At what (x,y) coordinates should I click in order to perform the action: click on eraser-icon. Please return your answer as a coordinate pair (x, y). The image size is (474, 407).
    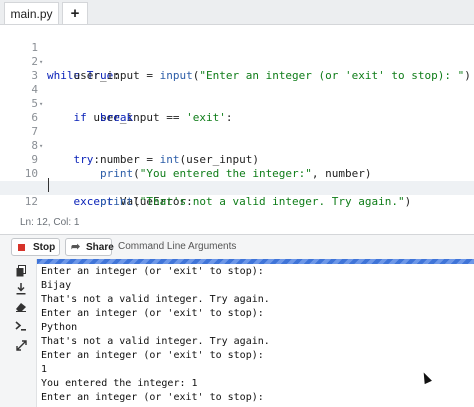
    Looking at the image, I should click on (21, 309).